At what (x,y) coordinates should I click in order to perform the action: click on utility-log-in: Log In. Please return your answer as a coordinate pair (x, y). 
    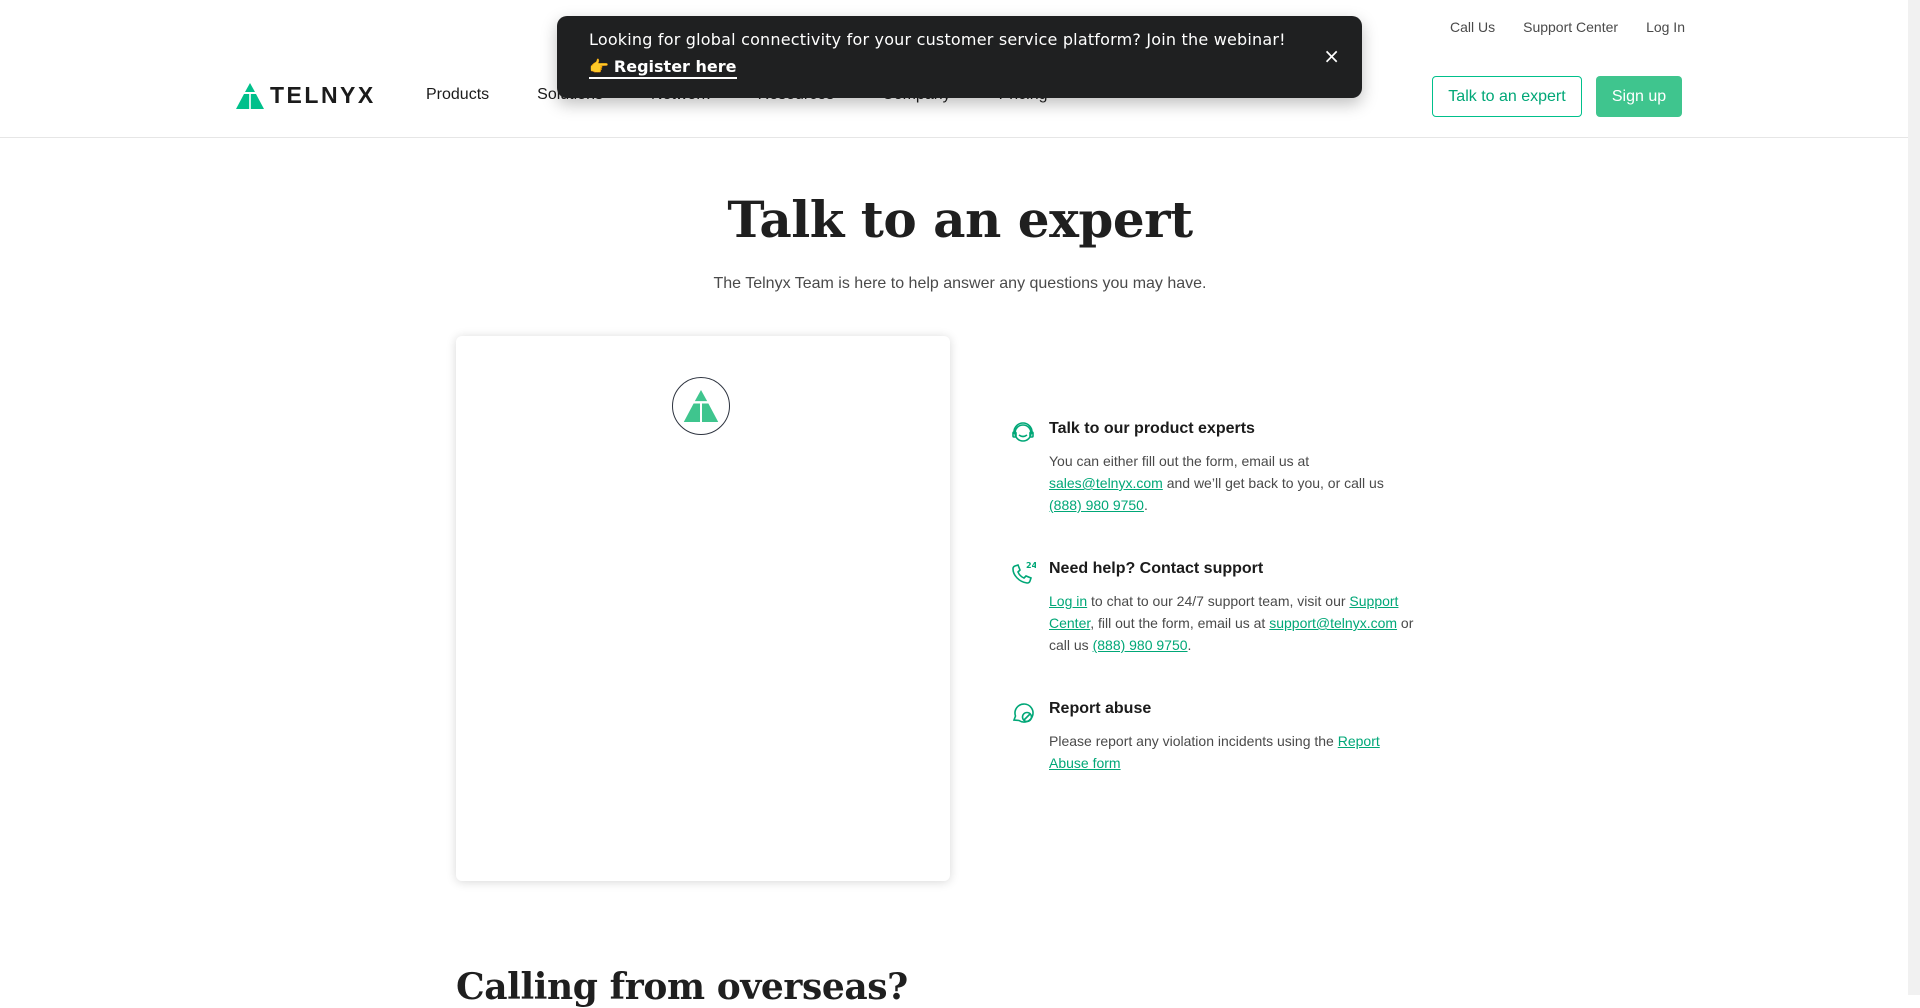
    Looking at the image, I should click on (1665, 27).